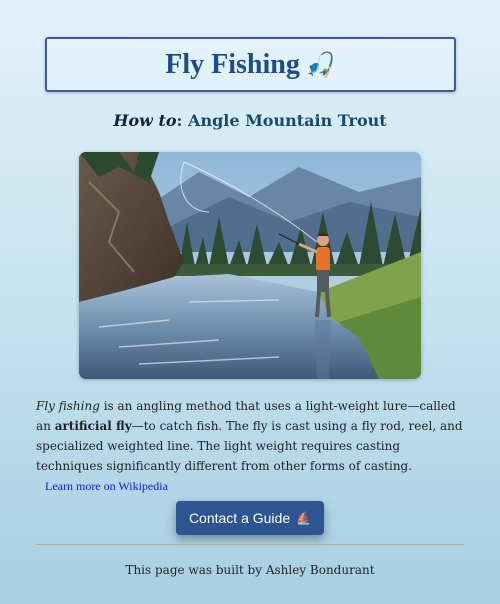 This screenshot has width=500, height=604. What do you see at coordinates (68, 406) in the screenshot?
I see `description-term: Fly fishing` at bounding box center [68, 406].